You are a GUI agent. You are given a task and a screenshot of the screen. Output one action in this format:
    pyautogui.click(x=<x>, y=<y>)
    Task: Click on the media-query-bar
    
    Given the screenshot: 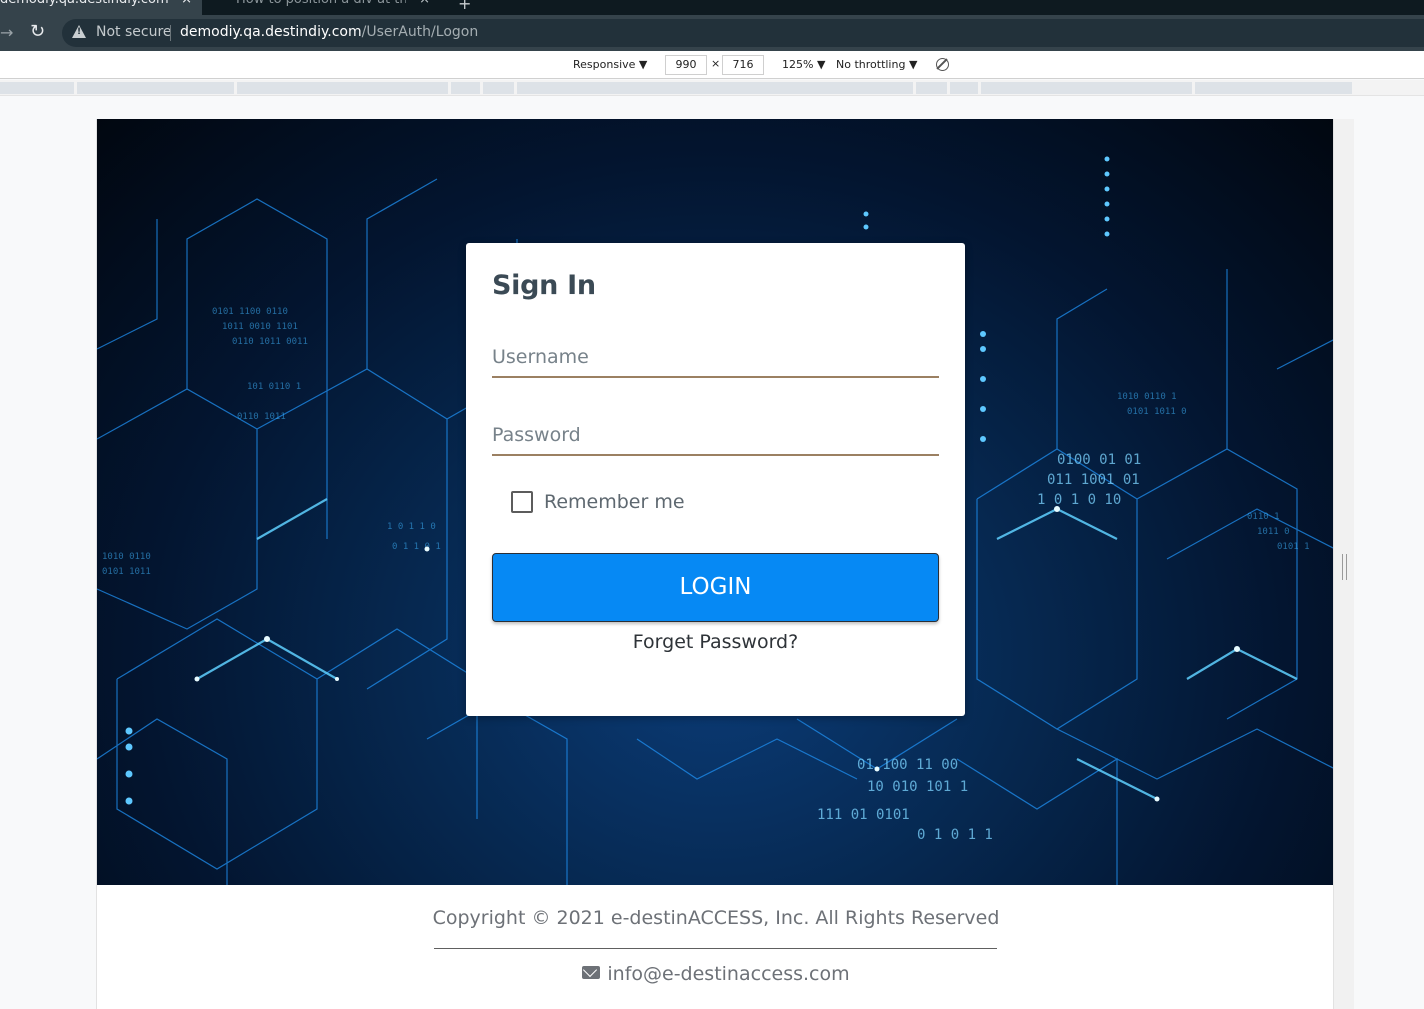 What is the action you would take?
    pyautogui.click(x=712, y=88)
    